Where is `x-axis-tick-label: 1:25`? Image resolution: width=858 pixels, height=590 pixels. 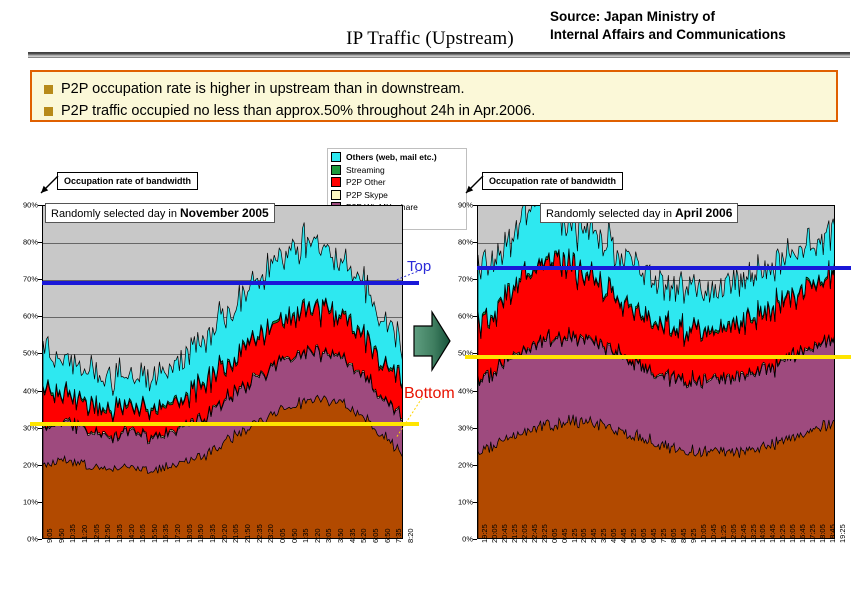 x-axis-tick-label: 1:25 is located at coordinates (574, 535).